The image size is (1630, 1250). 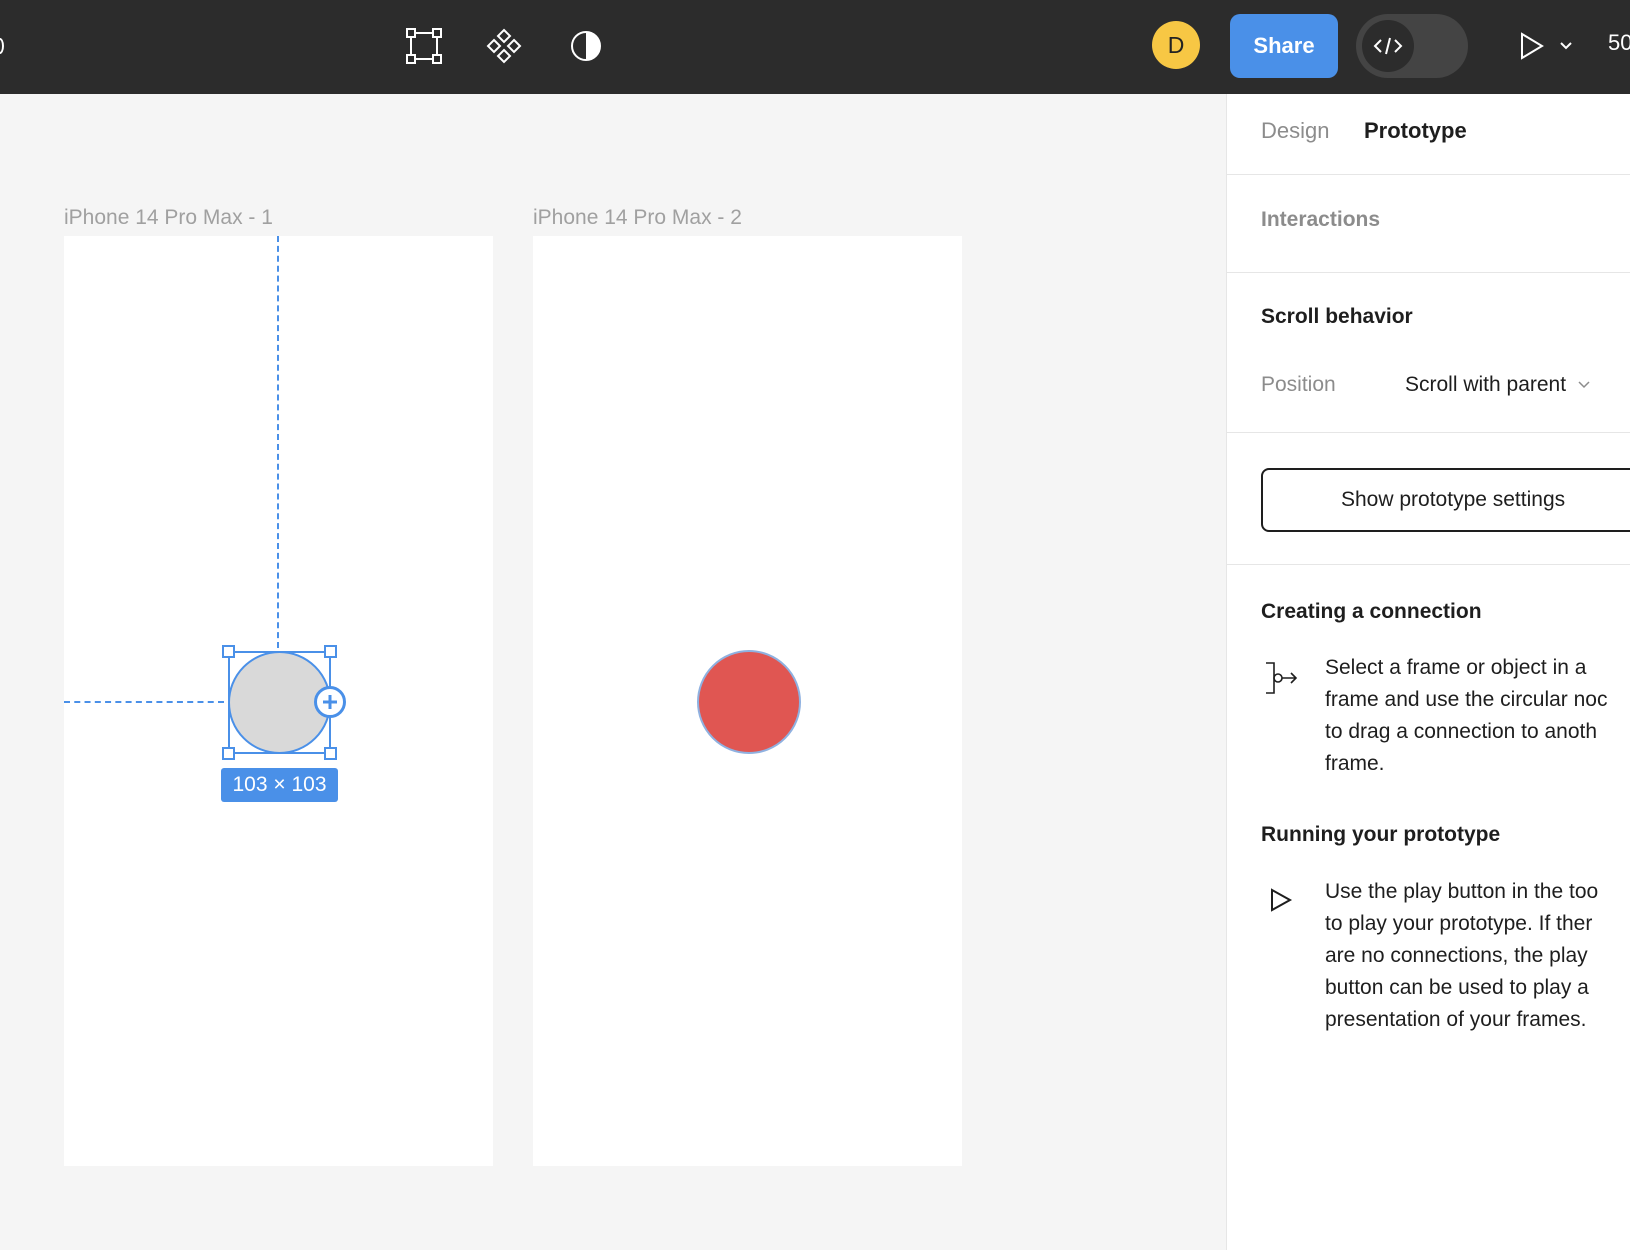 What do you see at coordinates (586, 46) in the screenshot?
I see `contrast-icon` at bounding box center [586, 46].